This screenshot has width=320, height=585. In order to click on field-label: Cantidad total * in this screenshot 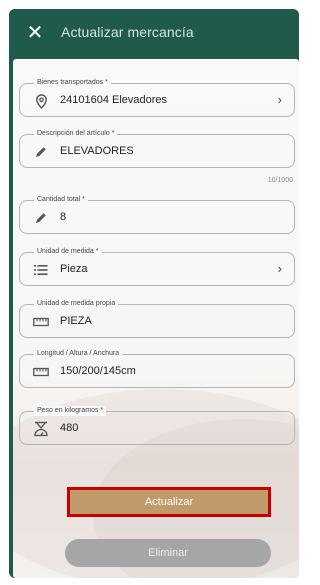, I will do `click(61, 200)`.